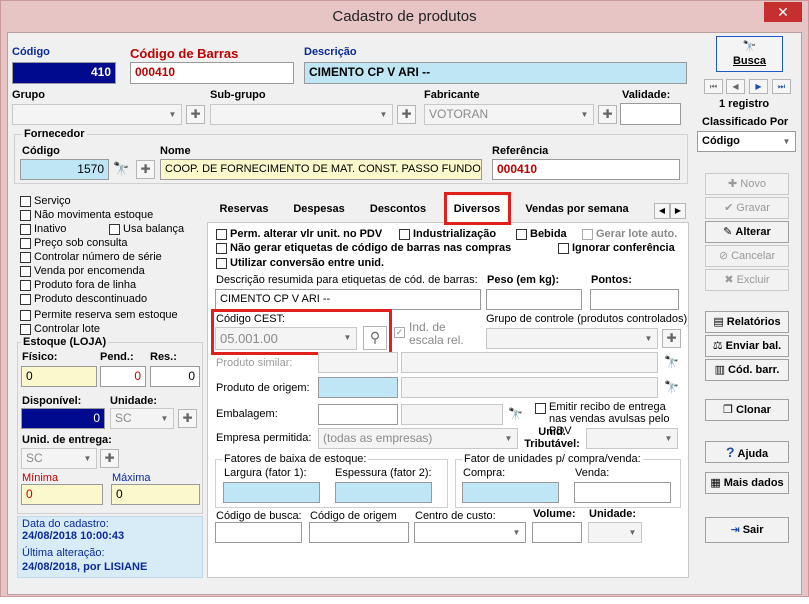 The image size is (809, 604). What do you see at coordinates (398, 209) in the screenshot?
I see `tab-descontos: Descontos` at bounding box center [398, 209].